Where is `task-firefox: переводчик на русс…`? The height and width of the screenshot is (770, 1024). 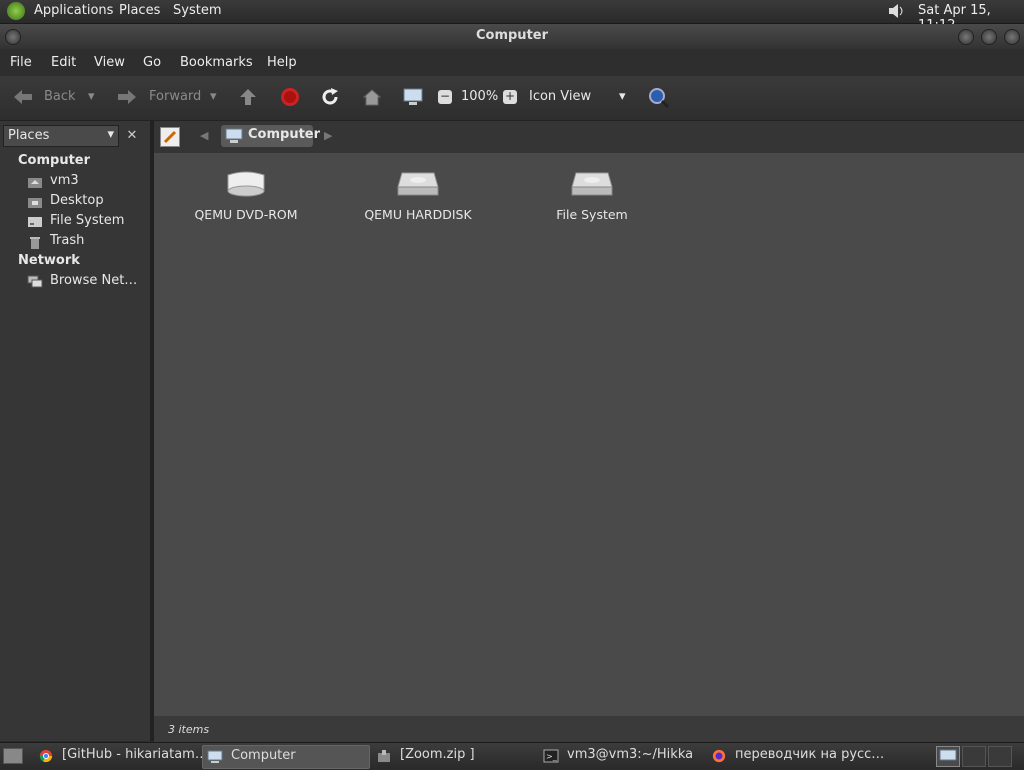 task-firefox: переводчик на русс… is located at coordinates (795, 756).